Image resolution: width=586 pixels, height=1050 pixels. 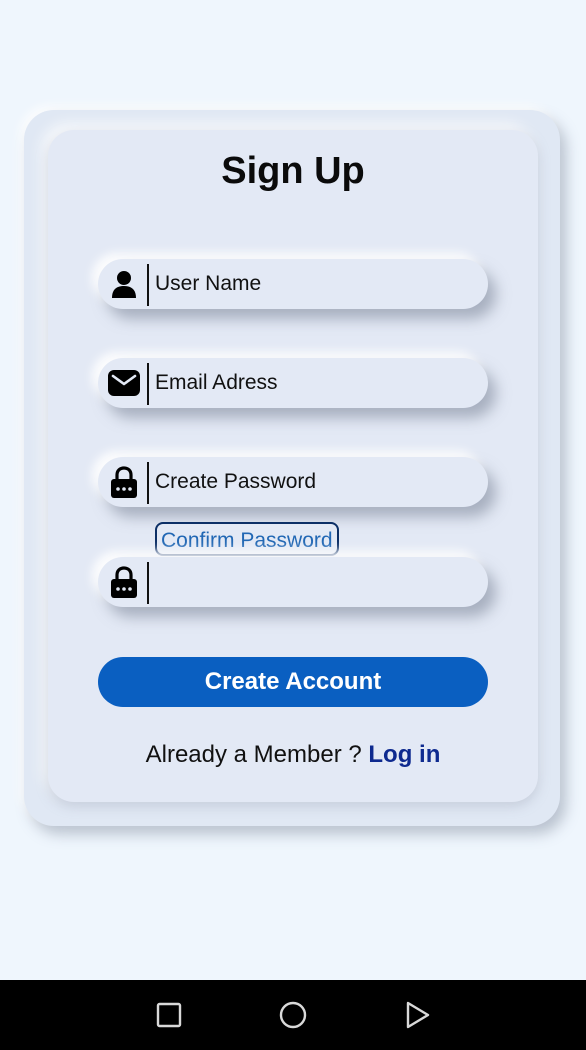 What do you see at coordinates (216, 382) in the screenshot?
I see `email-placeholder: Email Adress` at bounding box center [216, 382].